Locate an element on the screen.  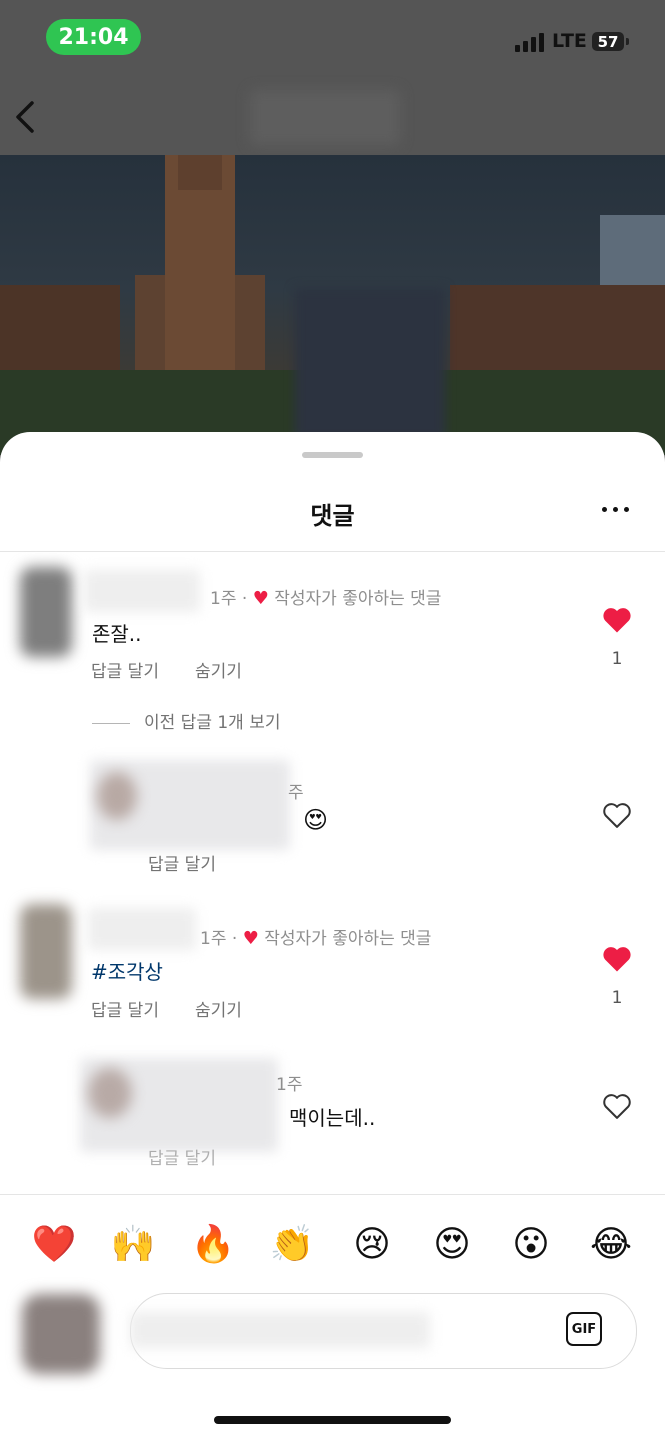
more-icon is located at coordinates (616, 509).